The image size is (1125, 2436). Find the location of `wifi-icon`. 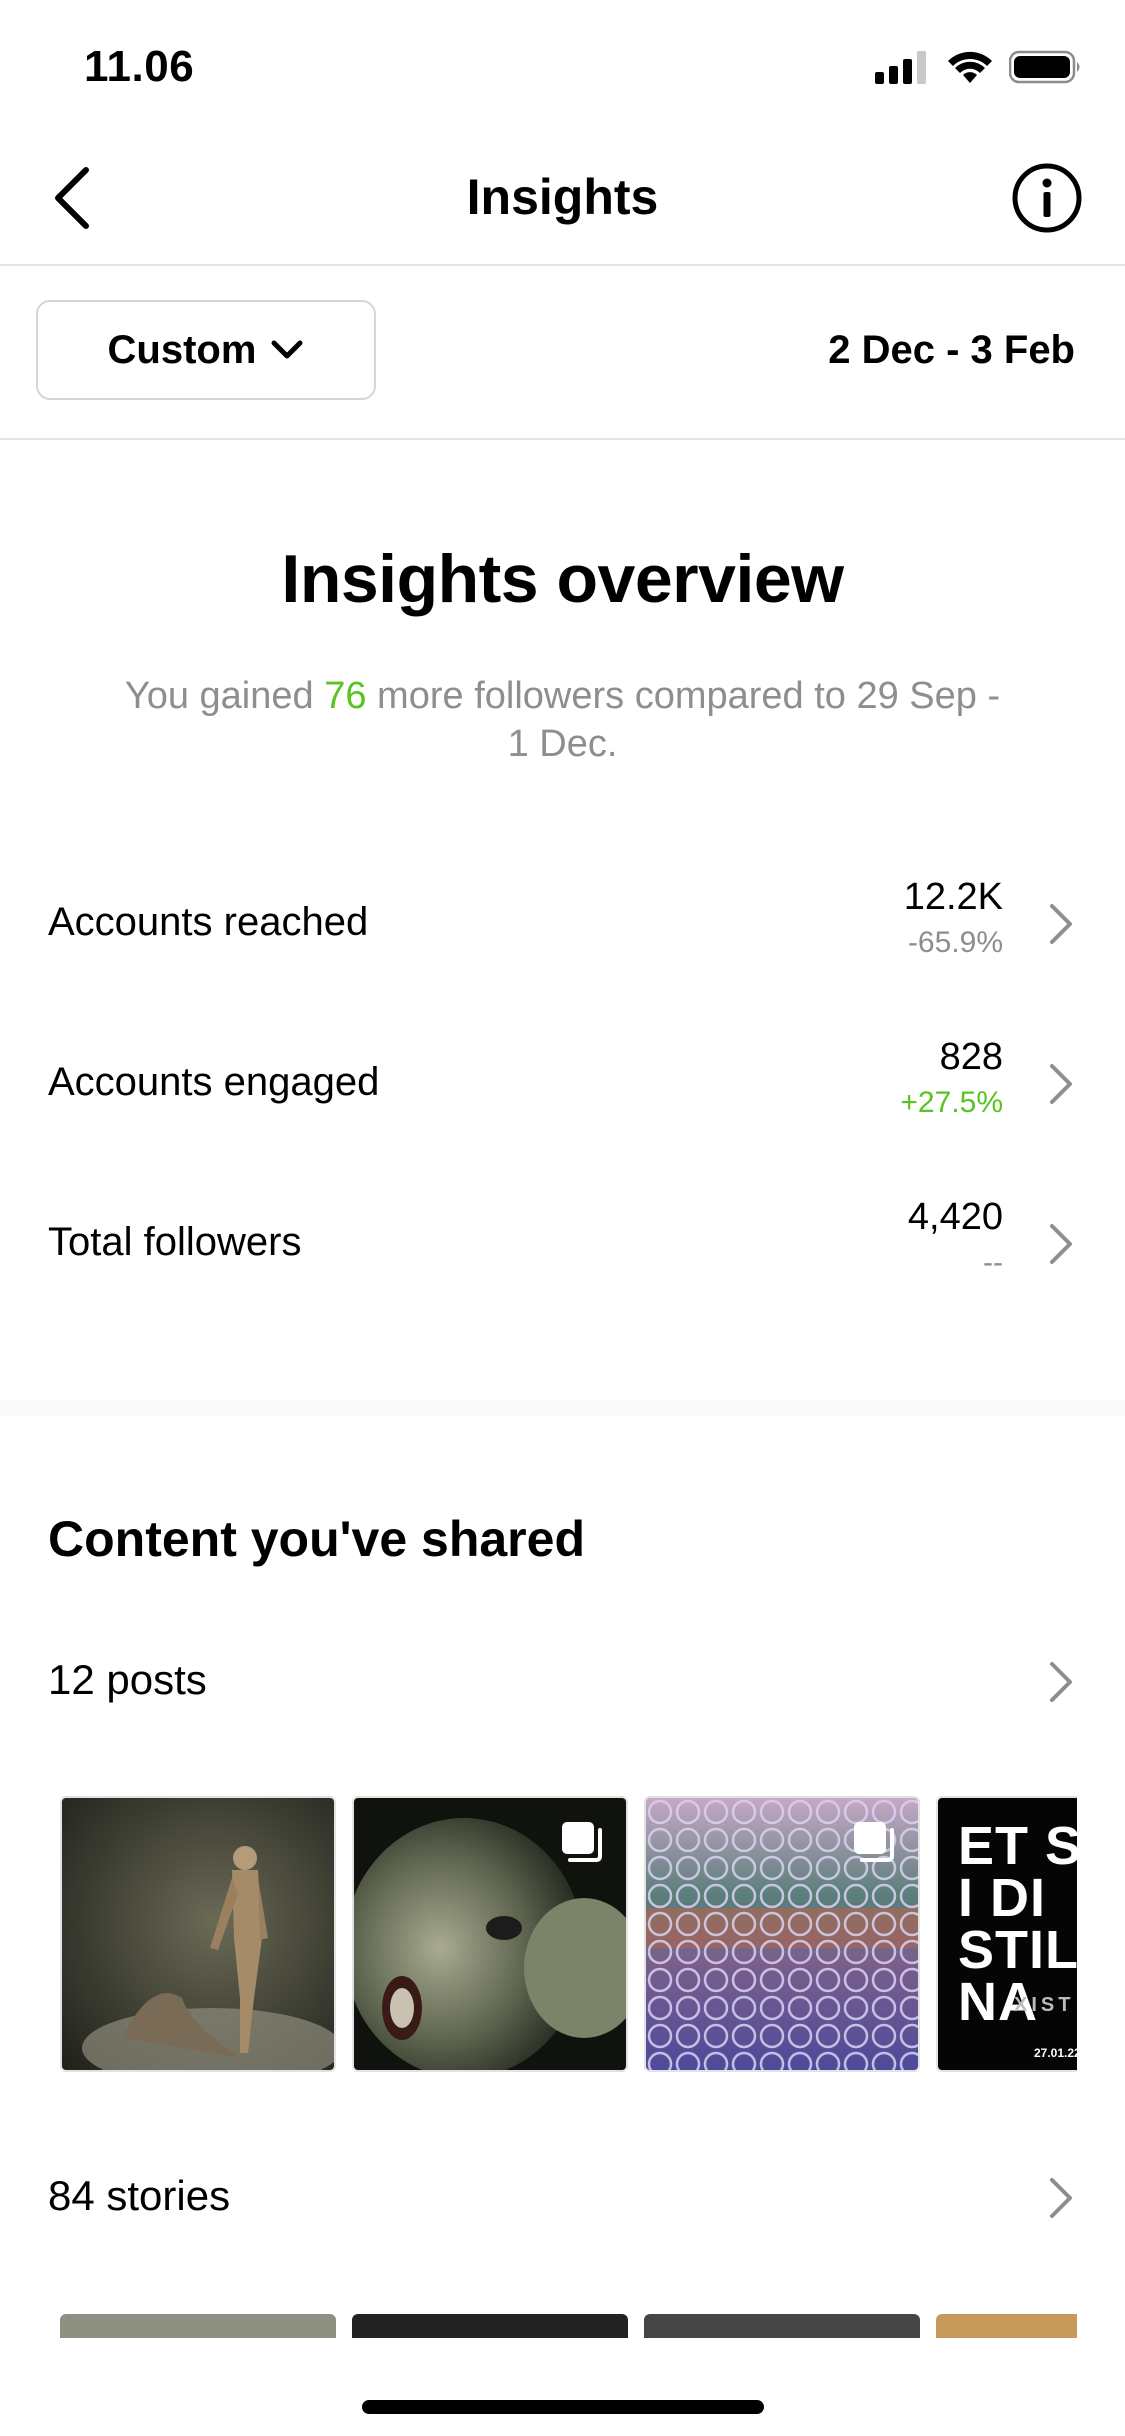

wifi-icon is located at coordinates (970, 69).